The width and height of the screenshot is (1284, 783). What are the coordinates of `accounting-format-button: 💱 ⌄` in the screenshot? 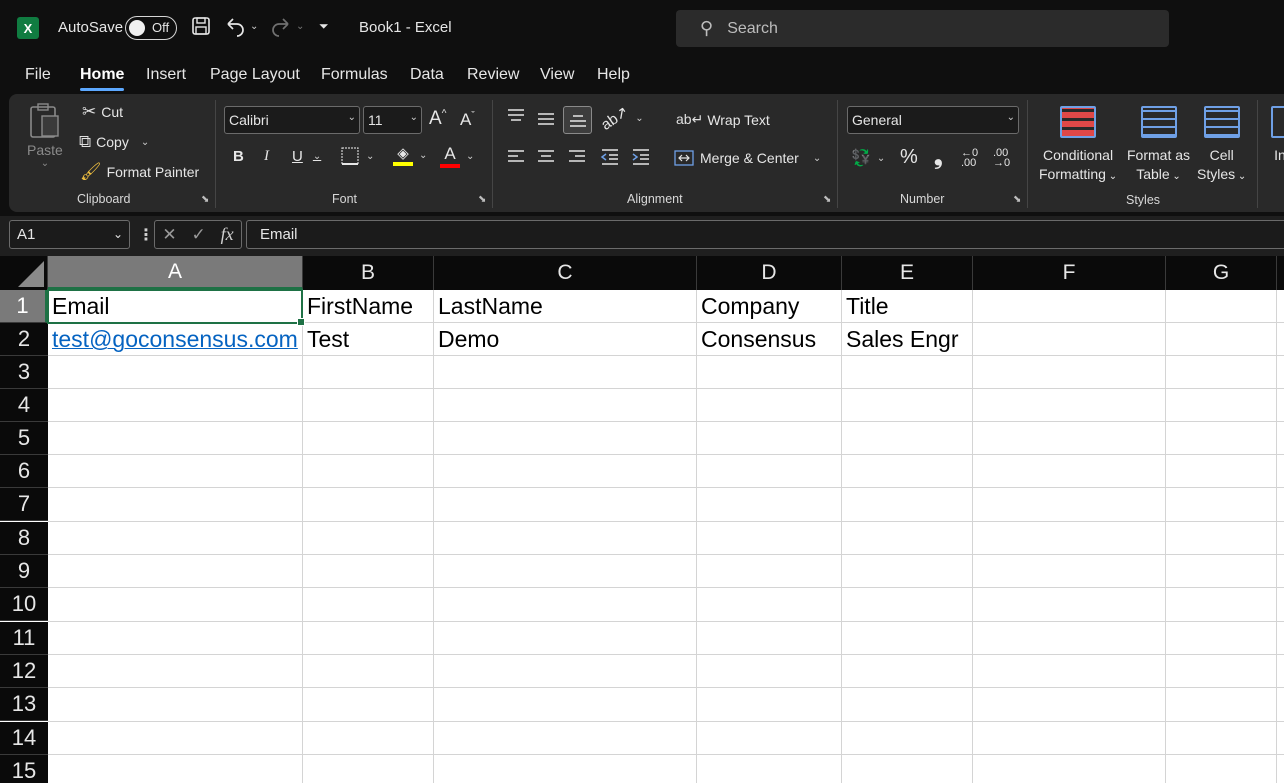 It's located at (868, 158).